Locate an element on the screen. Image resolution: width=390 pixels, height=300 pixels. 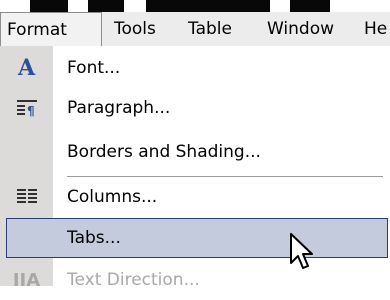
font-icon: A is located at coordinates (26, 68).